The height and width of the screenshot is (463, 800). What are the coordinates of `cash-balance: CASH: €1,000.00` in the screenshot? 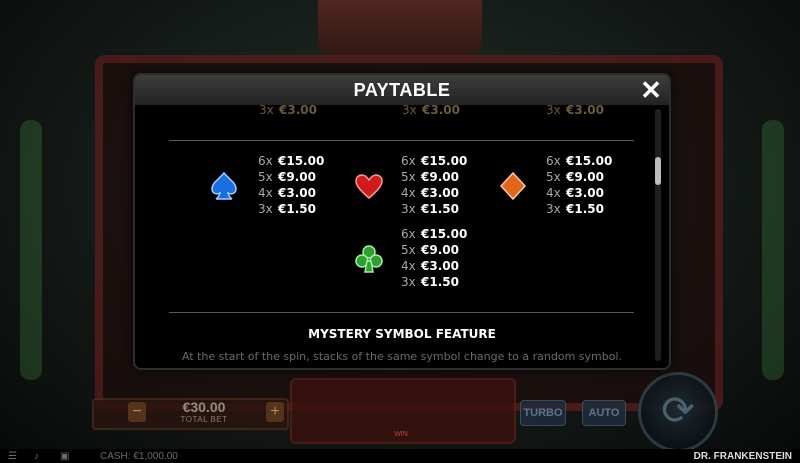 It's located at (139, 456).